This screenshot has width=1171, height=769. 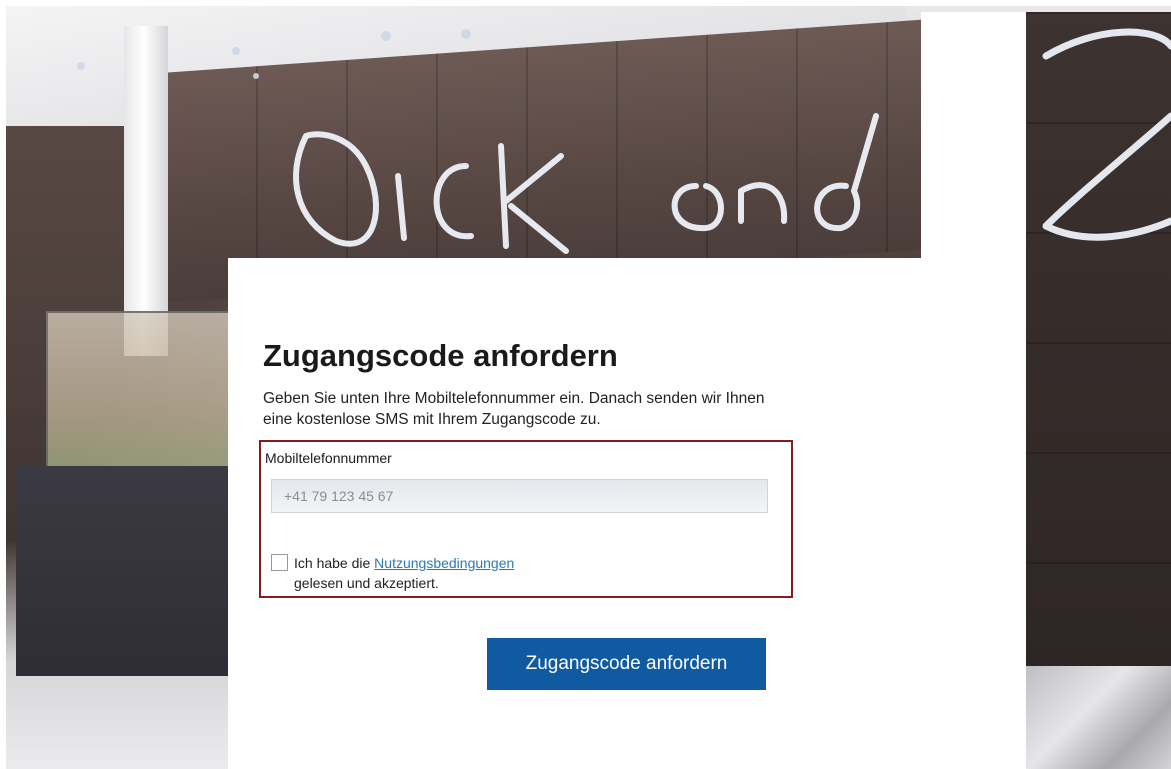 I want to click on terms-of-use-link: Nutzungsbedingungen, so click(x=444, y=563).